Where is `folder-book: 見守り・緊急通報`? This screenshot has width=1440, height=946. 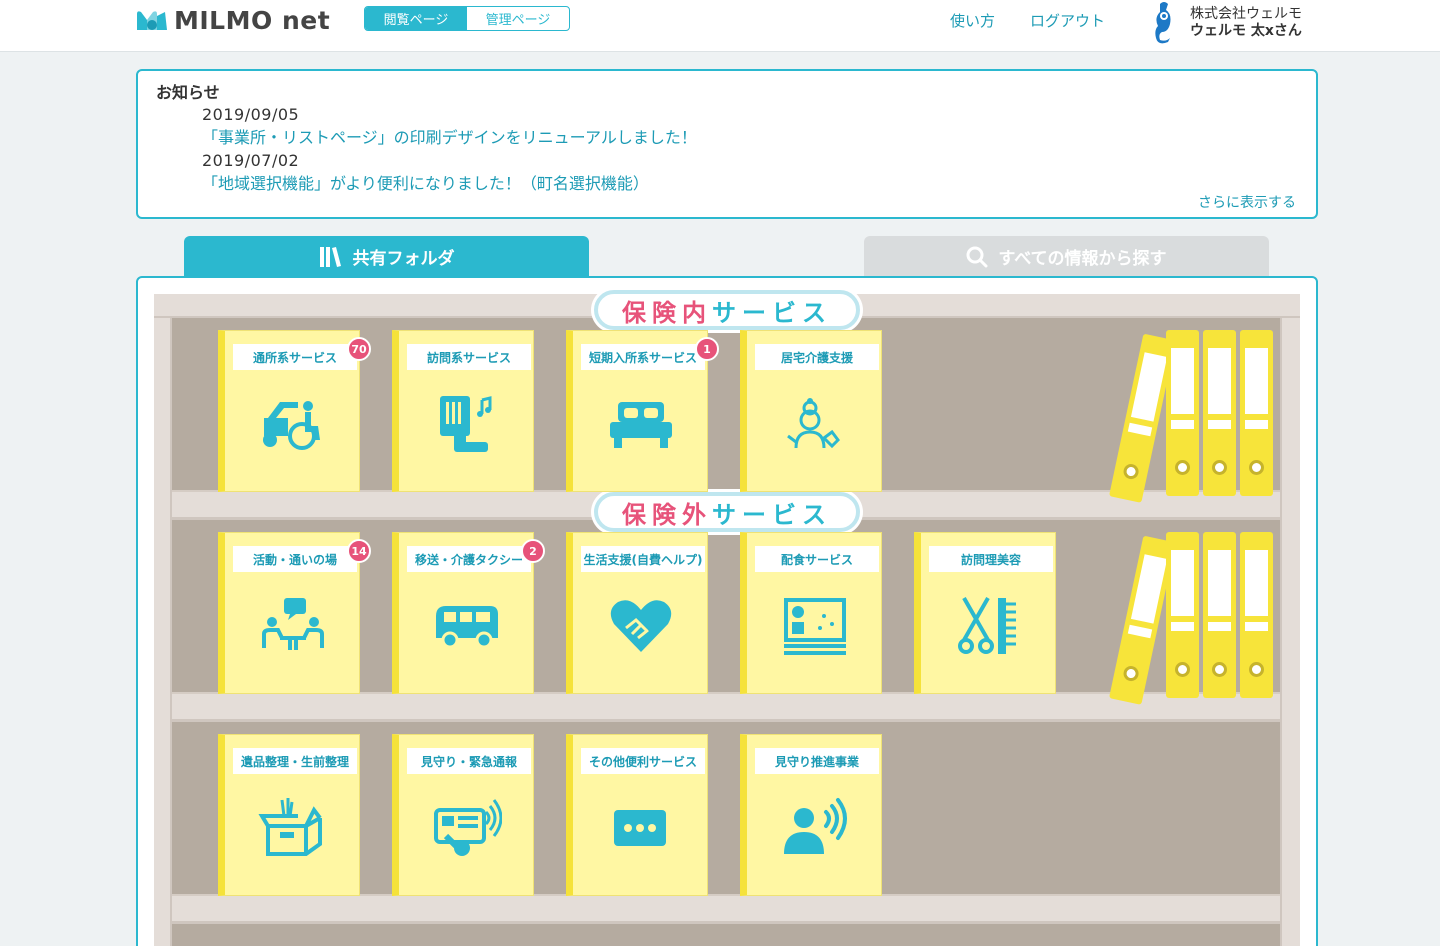 folder-book: 見守り・緊急通報 is located at coordinates (463, 815).